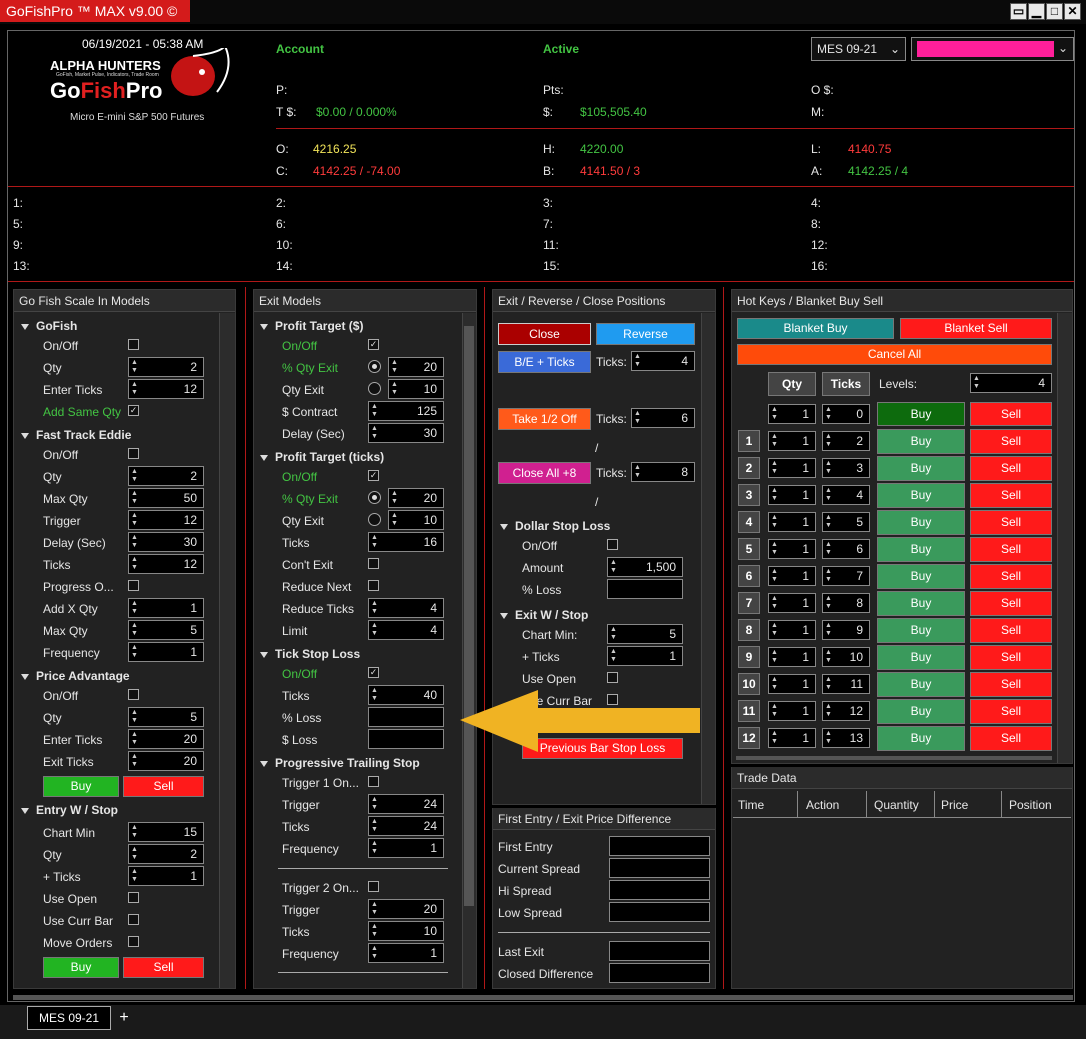 The width and height of the screenshot is (1086, 1039). Describe the element at coordinates (166, 832) in the screenshot. I see `ews-chartmin-stepper: ▲ ▼ 15` at that location.